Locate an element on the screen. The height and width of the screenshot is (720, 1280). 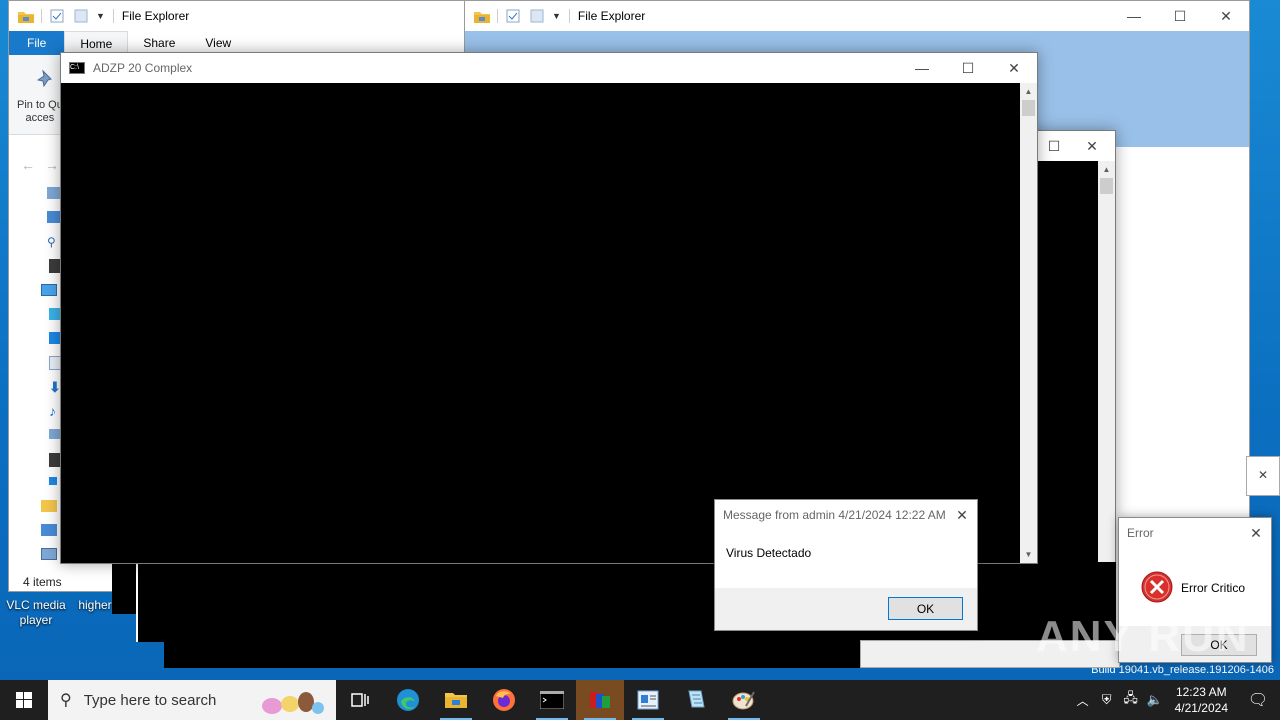
ok-button: OK is located at coordinates (925, 608).